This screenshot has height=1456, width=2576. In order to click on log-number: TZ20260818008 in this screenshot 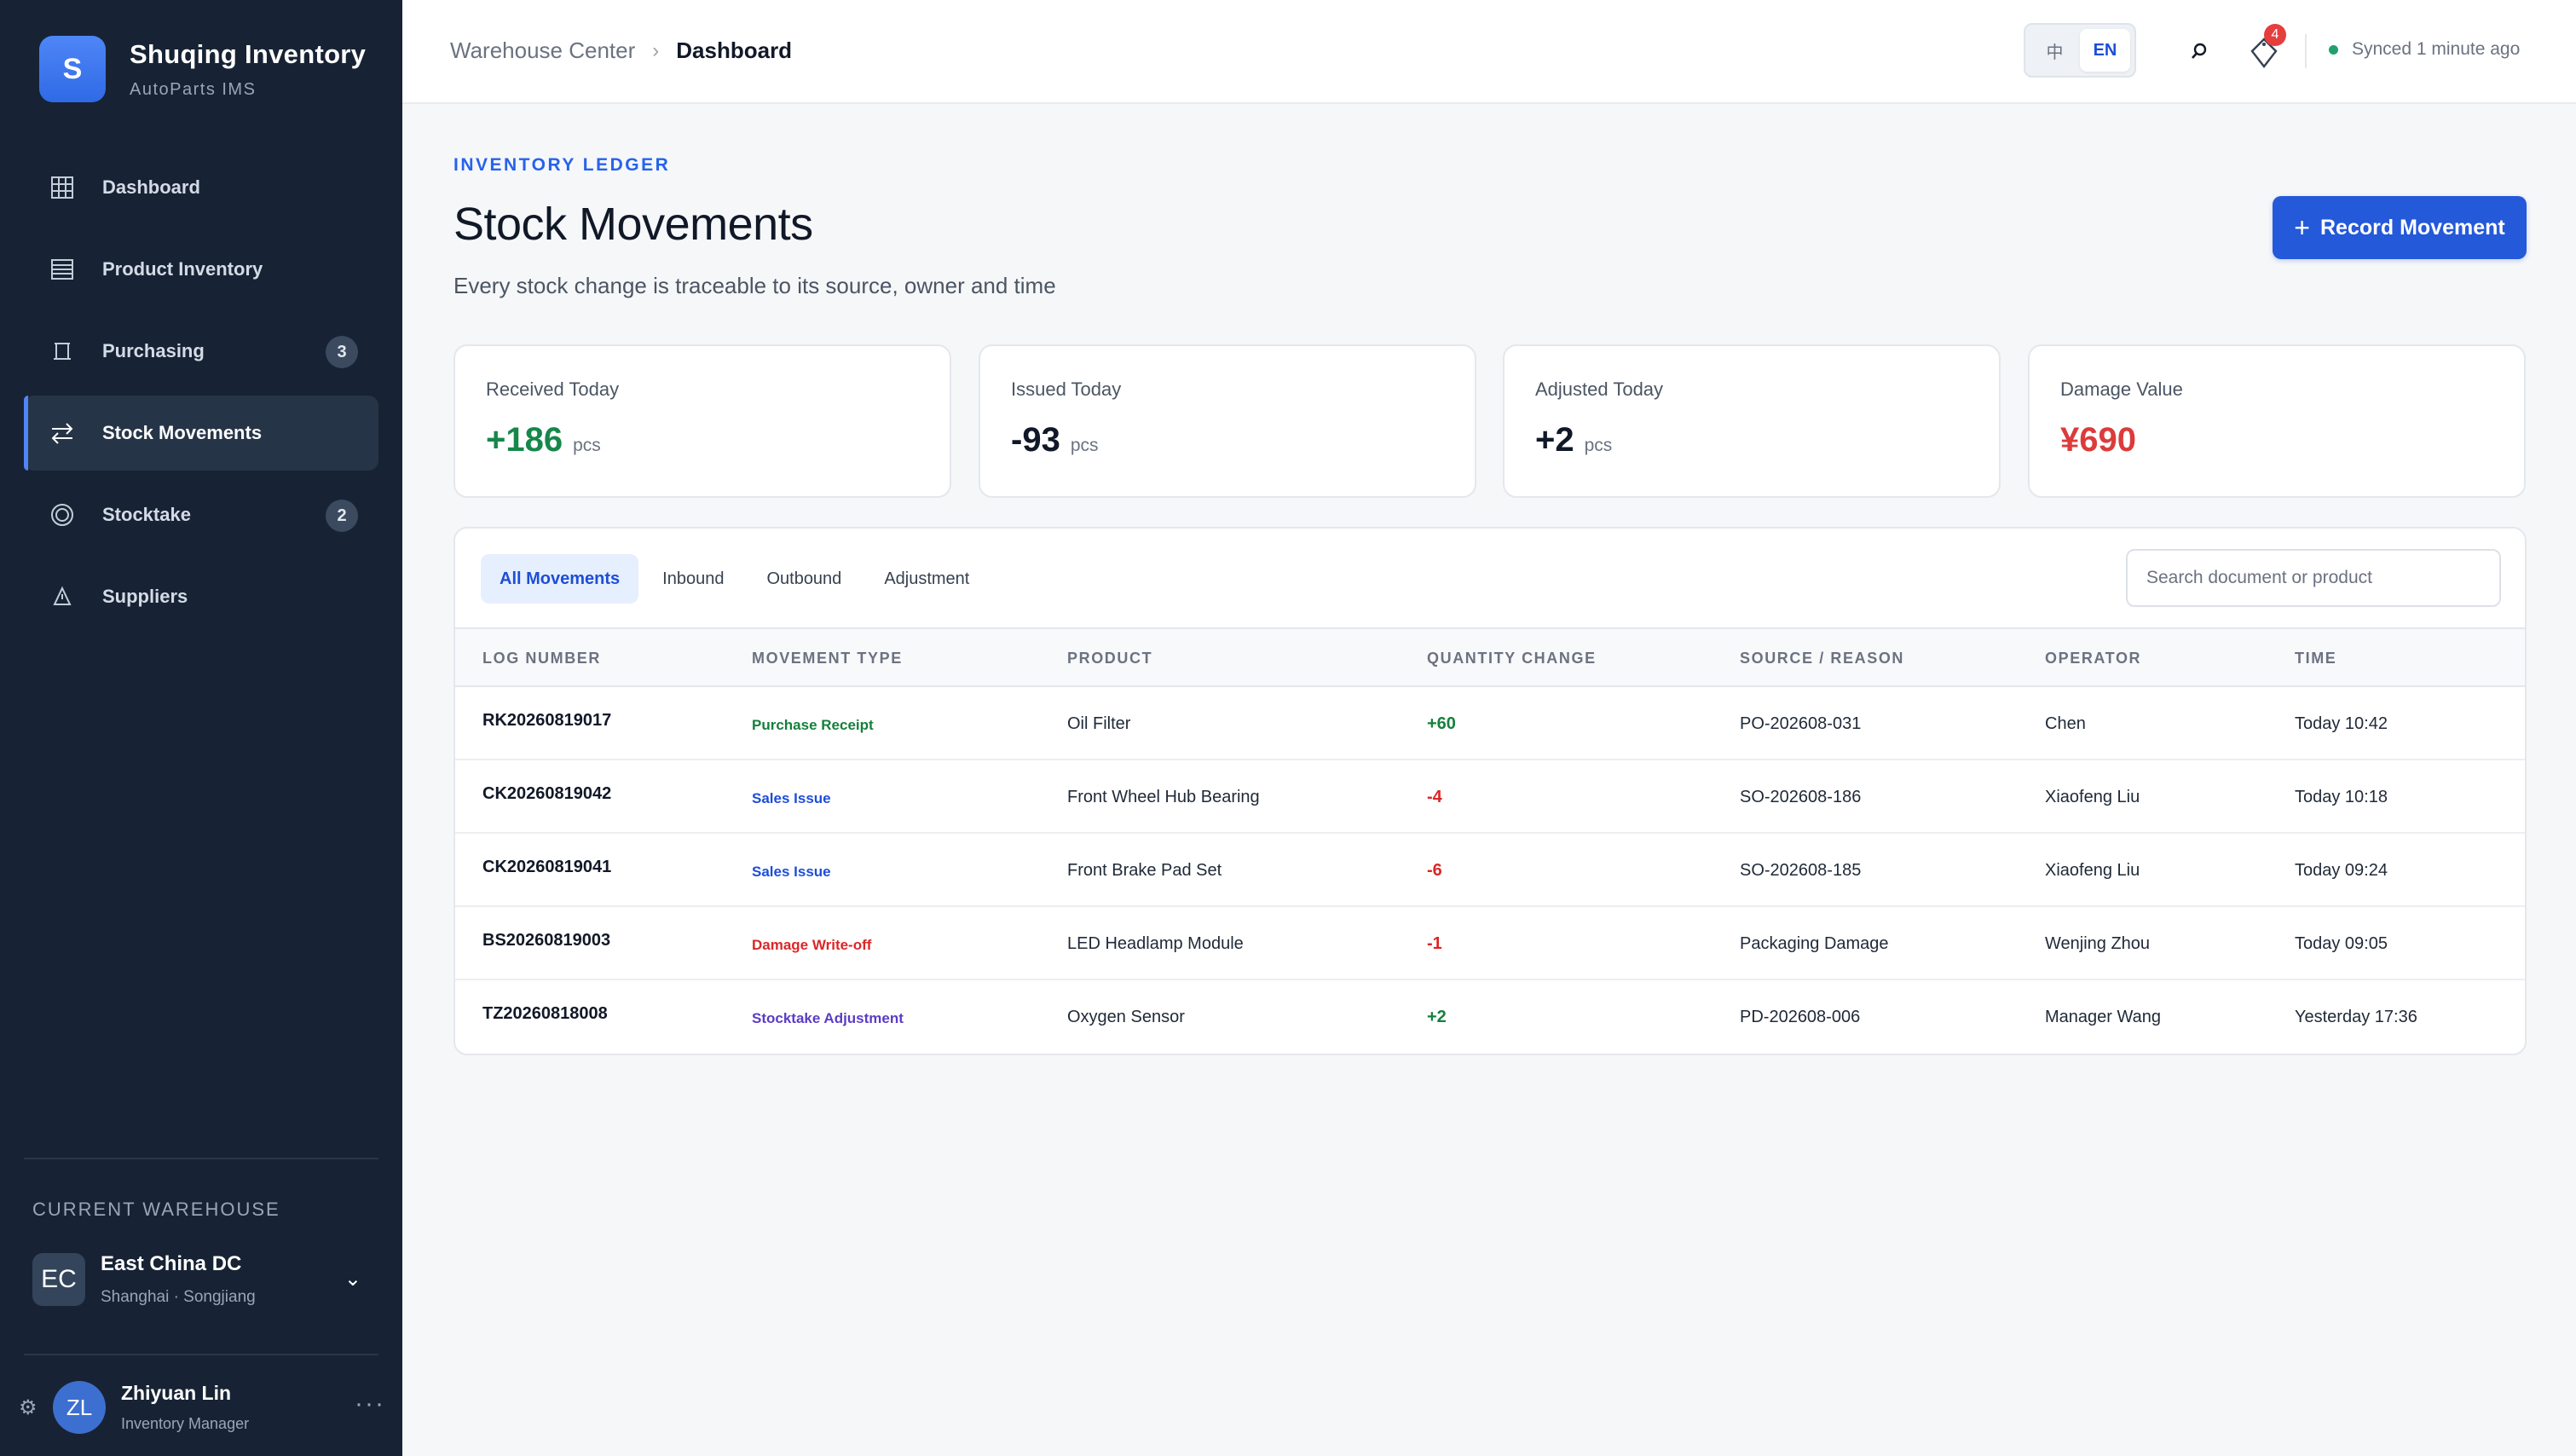, I will do `click(545, 1014)`.